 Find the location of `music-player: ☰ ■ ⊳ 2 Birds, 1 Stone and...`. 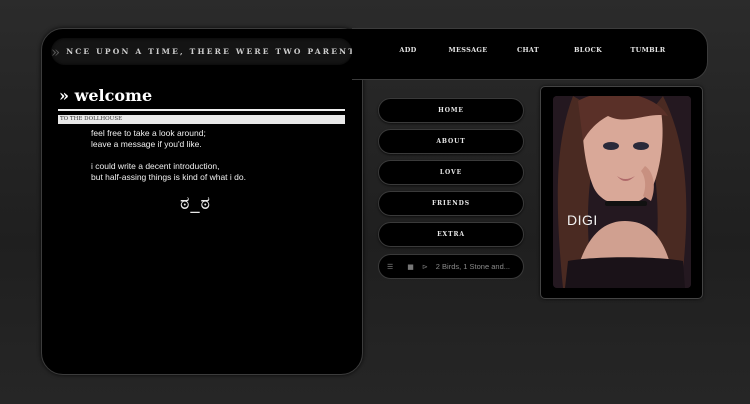

music-player: ☰ ■ ⊳ 2 Birds, 1 Stone and... is located at coordinates (451, 266).